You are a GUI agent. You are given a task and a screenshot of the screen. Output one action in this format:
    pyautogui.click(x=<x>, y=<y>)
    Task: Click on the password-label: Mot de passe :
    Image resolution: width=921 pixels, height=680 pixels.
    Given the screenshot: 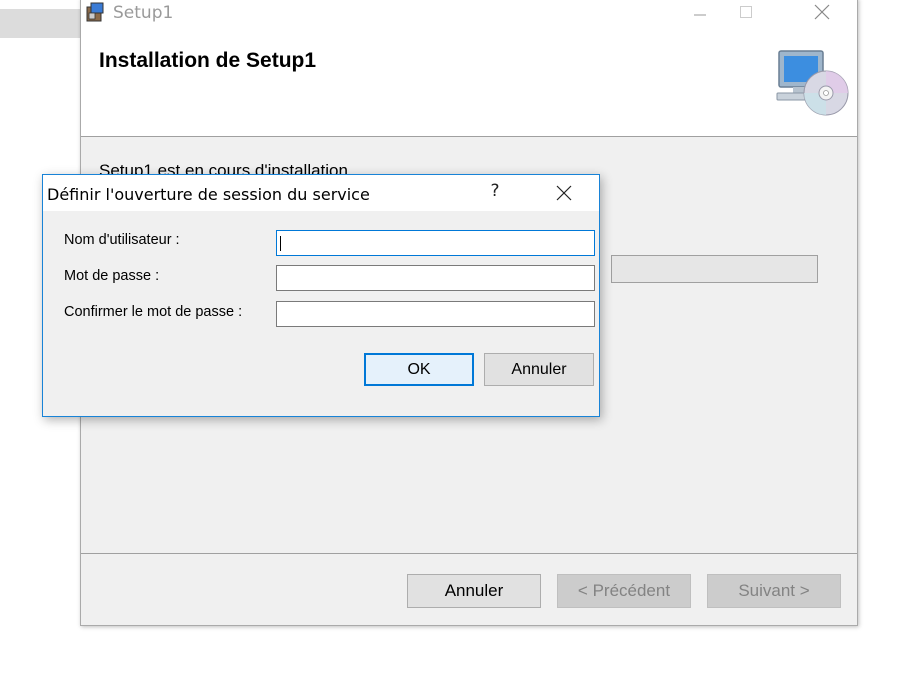 What is the action you would take?
    pyautogui.click(x=112, y=276)
    